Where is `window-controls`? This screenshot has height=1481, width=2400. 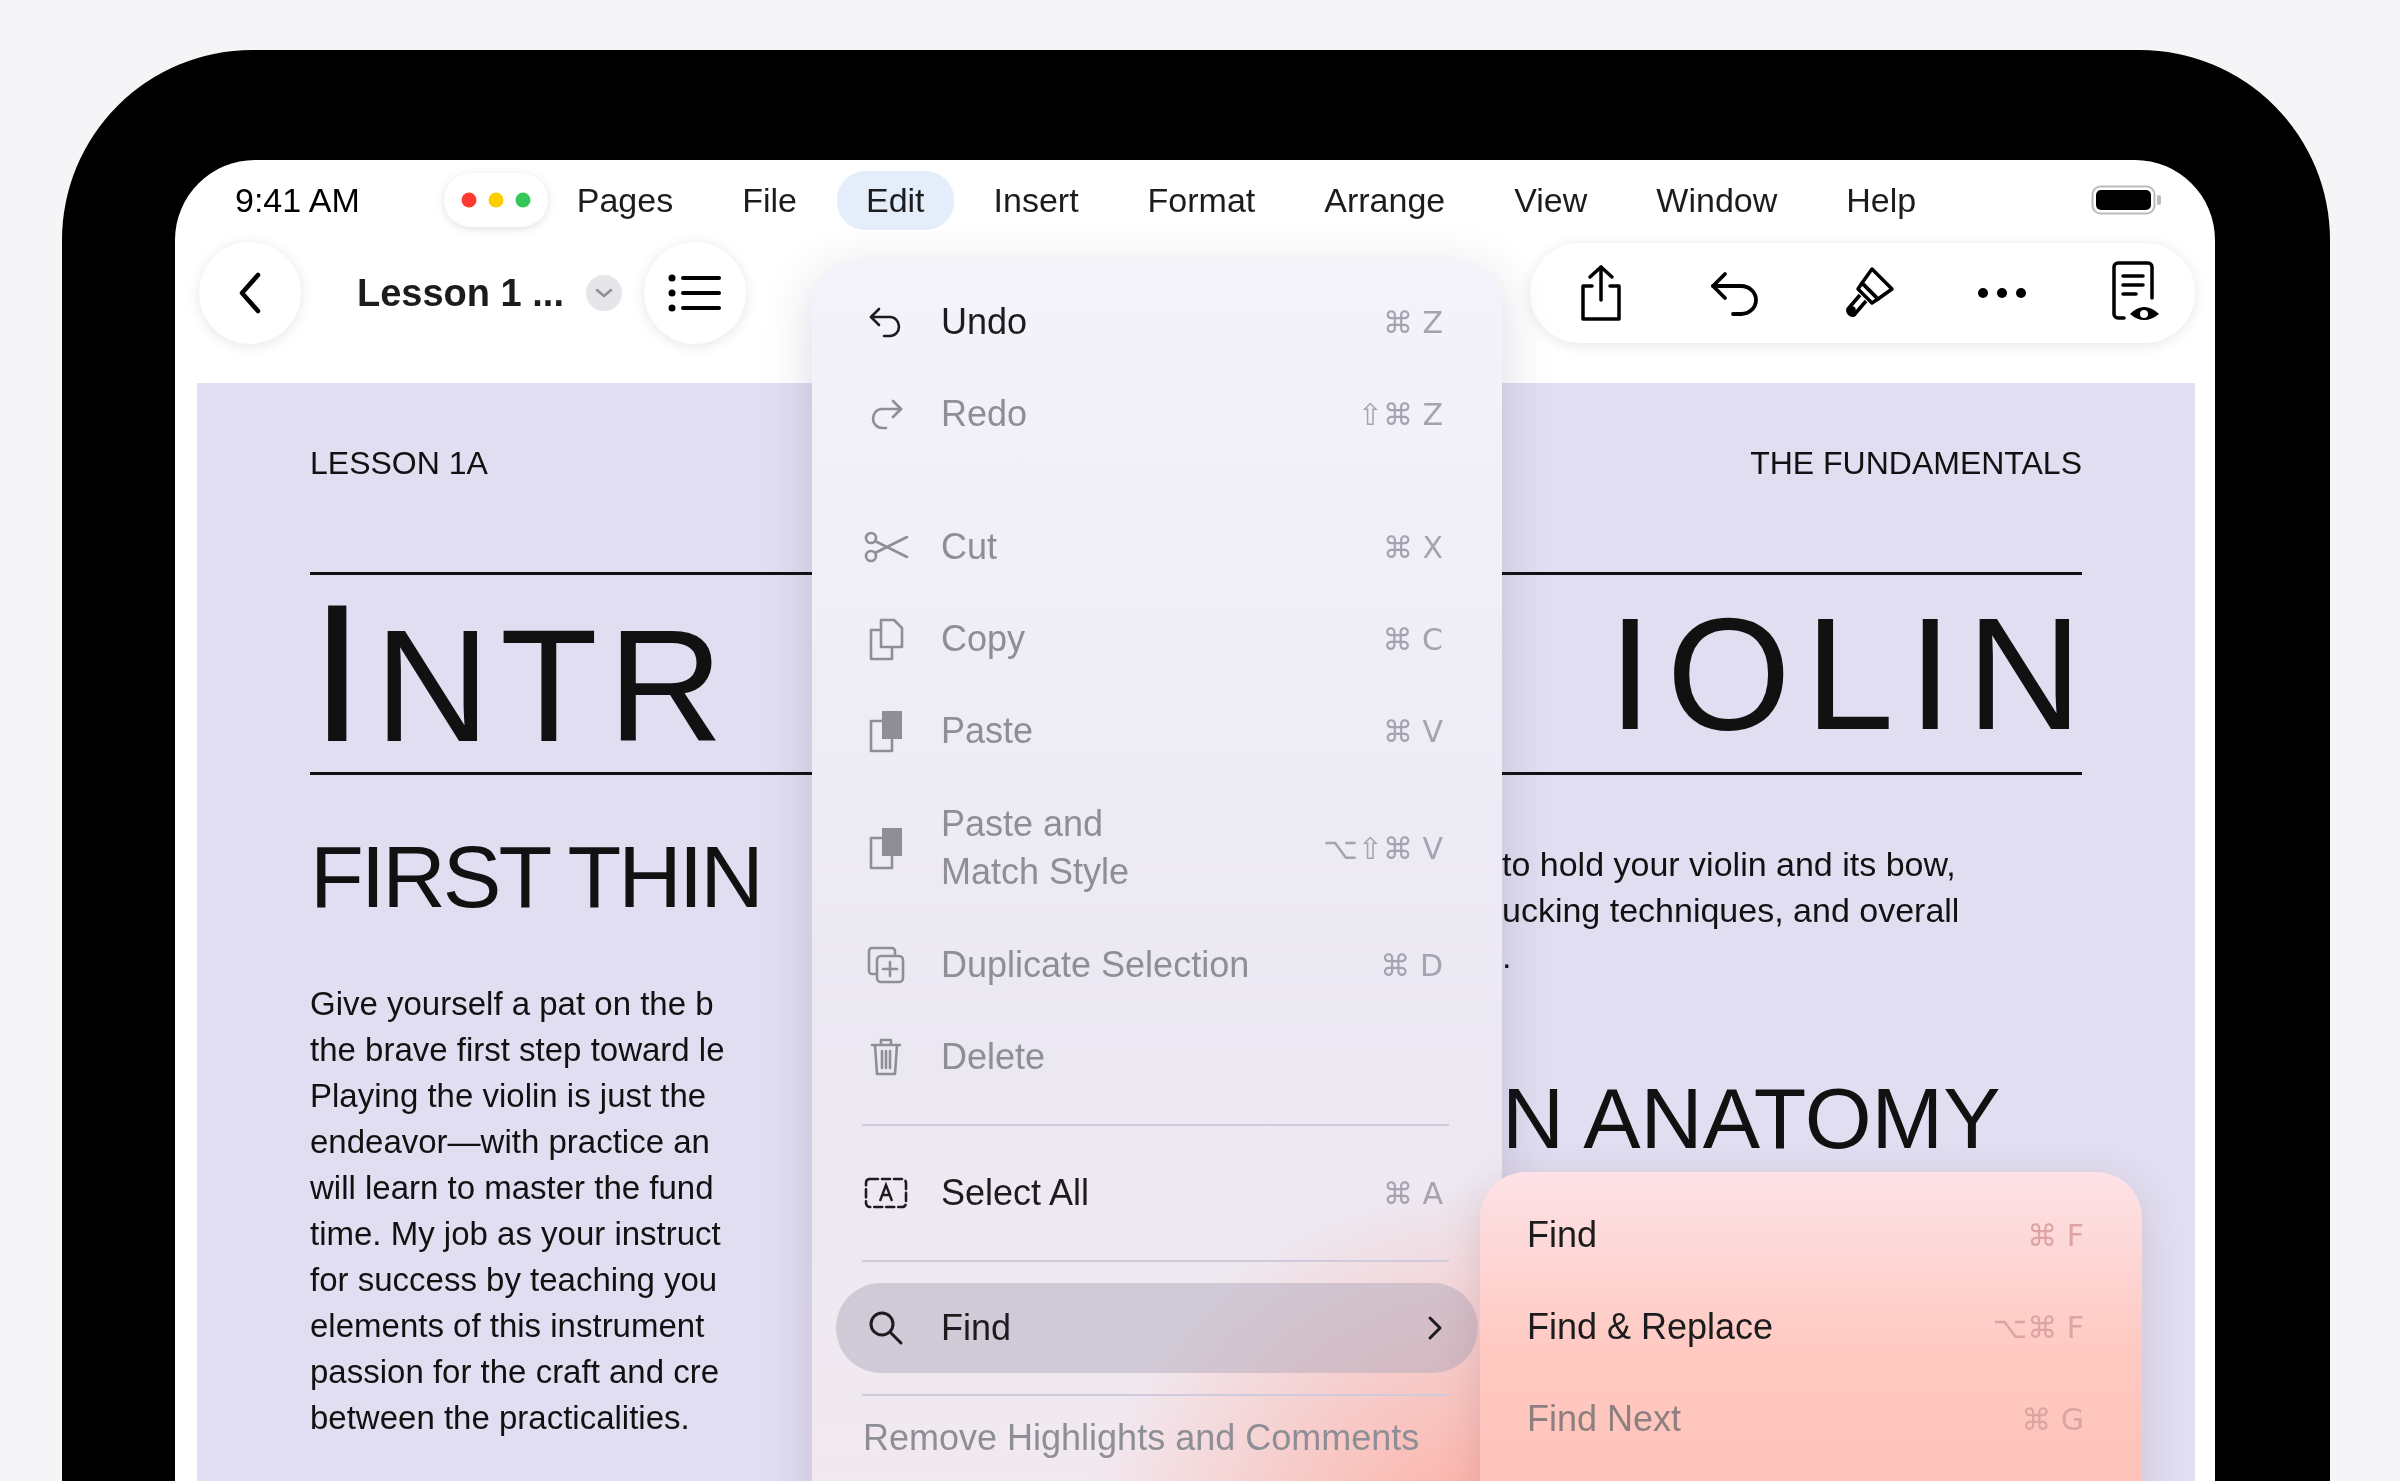 window-controls is located at coordinates (495, 200).